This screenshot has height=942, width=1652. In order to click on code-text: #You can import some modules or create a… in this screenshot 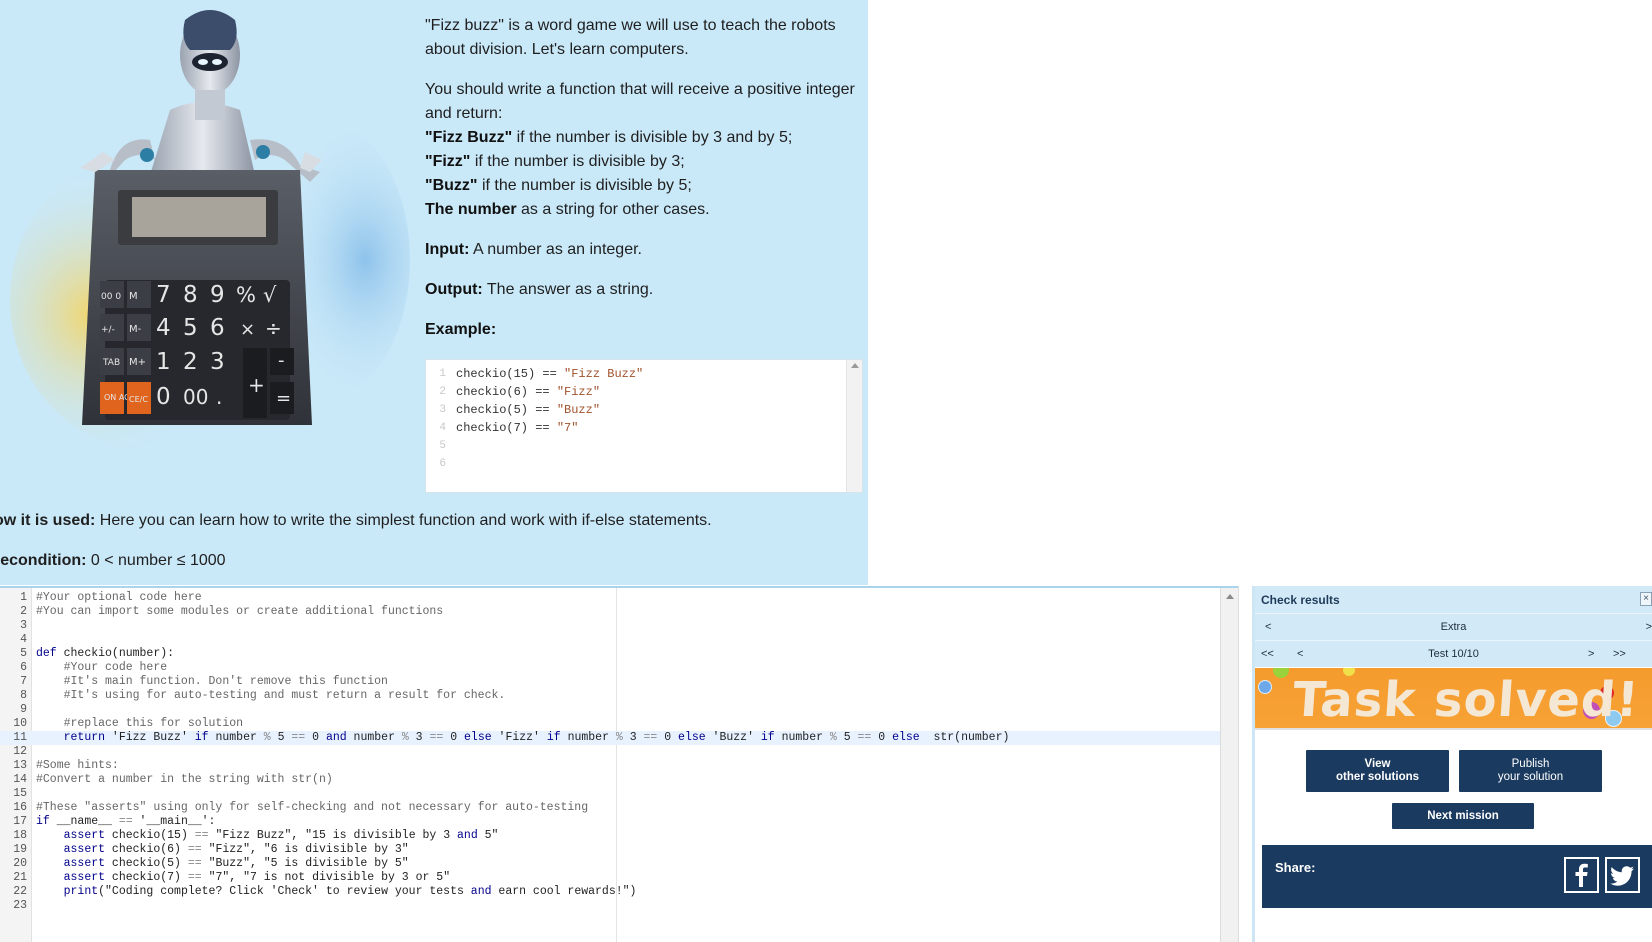, I will do `click(235, 612)`.